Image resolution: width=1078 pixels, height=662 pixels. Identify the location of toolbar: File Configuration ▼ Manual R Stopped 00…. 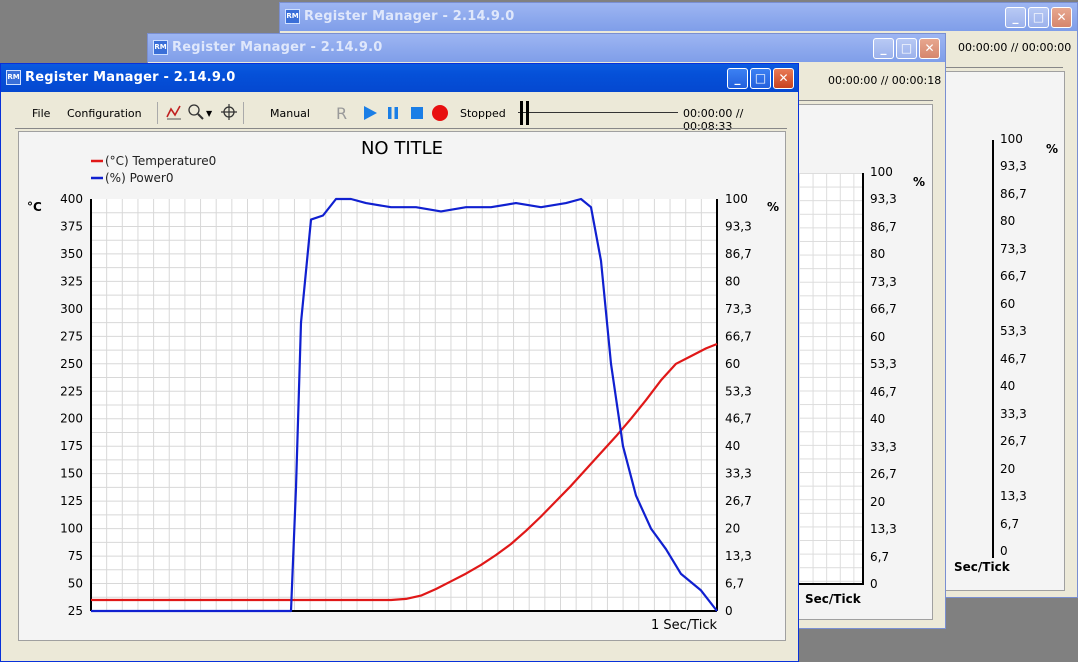
(401, 116).